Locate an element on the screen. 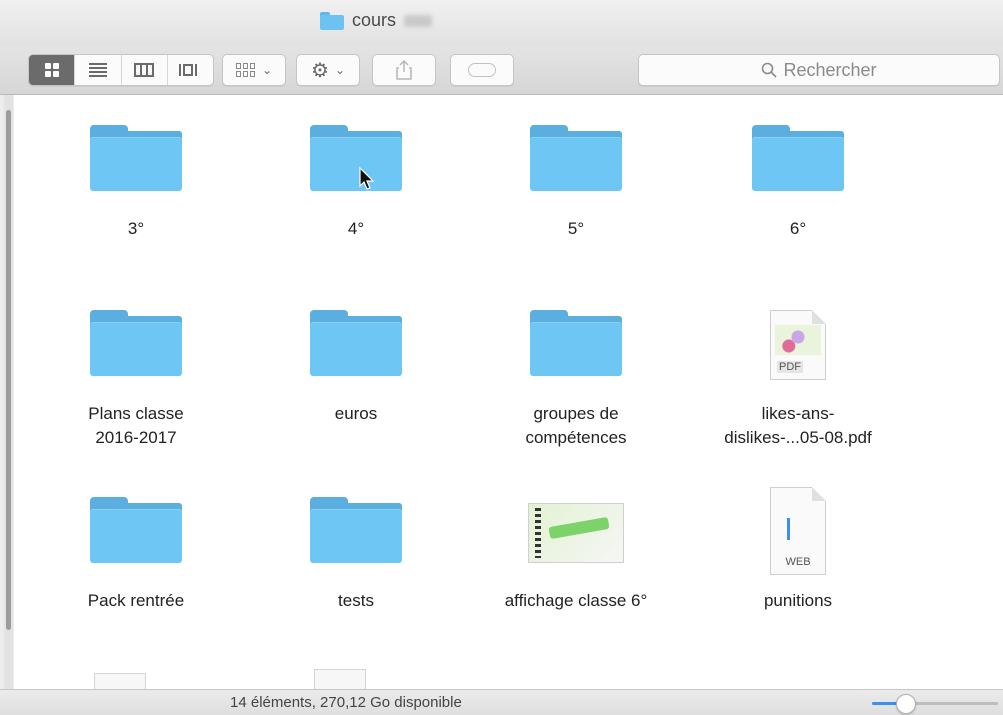  image-file-item: affichage classe 6° is located at coordinates (576, 555).